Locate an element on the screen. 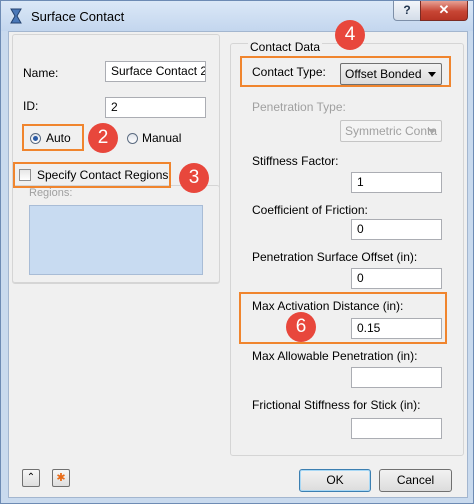 This screenshot has height=504, width=474. title-bar: Surface Contact ? ✕ is located at coordinates (237, 16).